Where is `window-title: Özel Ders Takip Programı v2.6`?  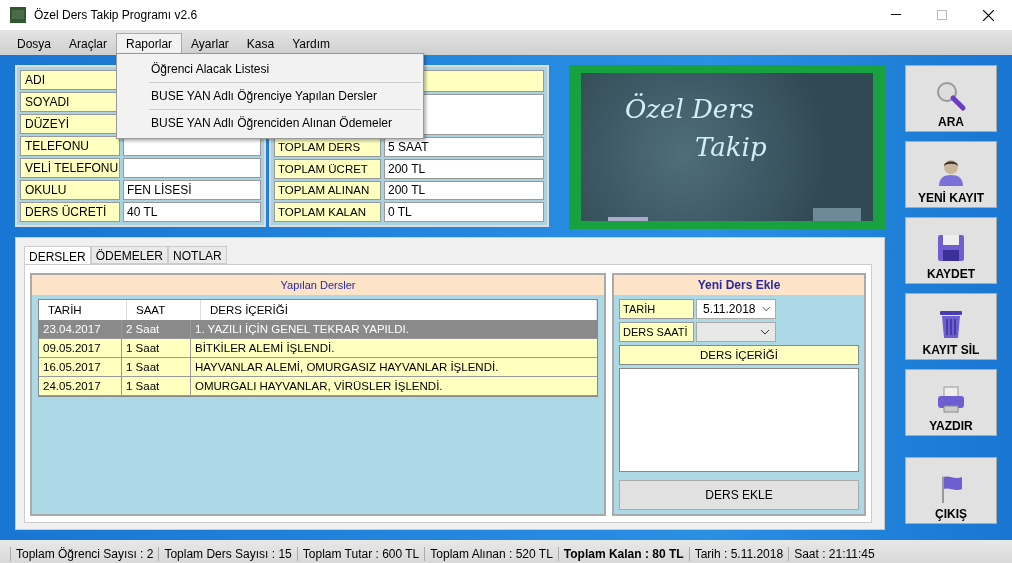
window-title: Özel Ders Takip Programı v2.6 is located at coordinates (116, 15).